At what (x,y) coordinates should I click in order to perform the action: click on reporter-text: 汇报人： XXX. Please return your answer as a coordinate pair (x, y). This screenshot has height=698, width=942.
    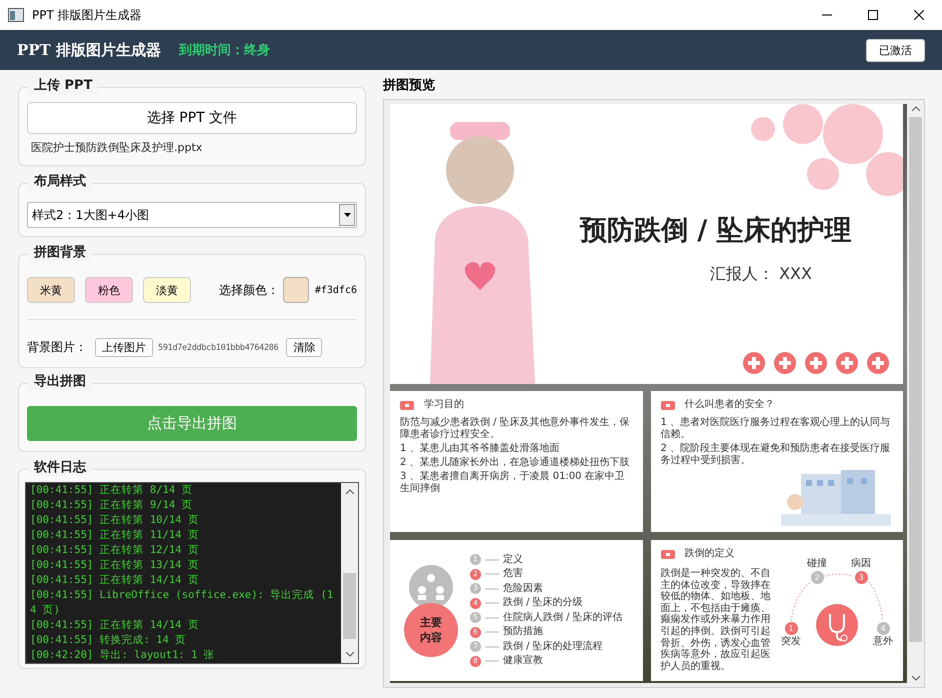
    Looking at the image, I should click on (761, 274).